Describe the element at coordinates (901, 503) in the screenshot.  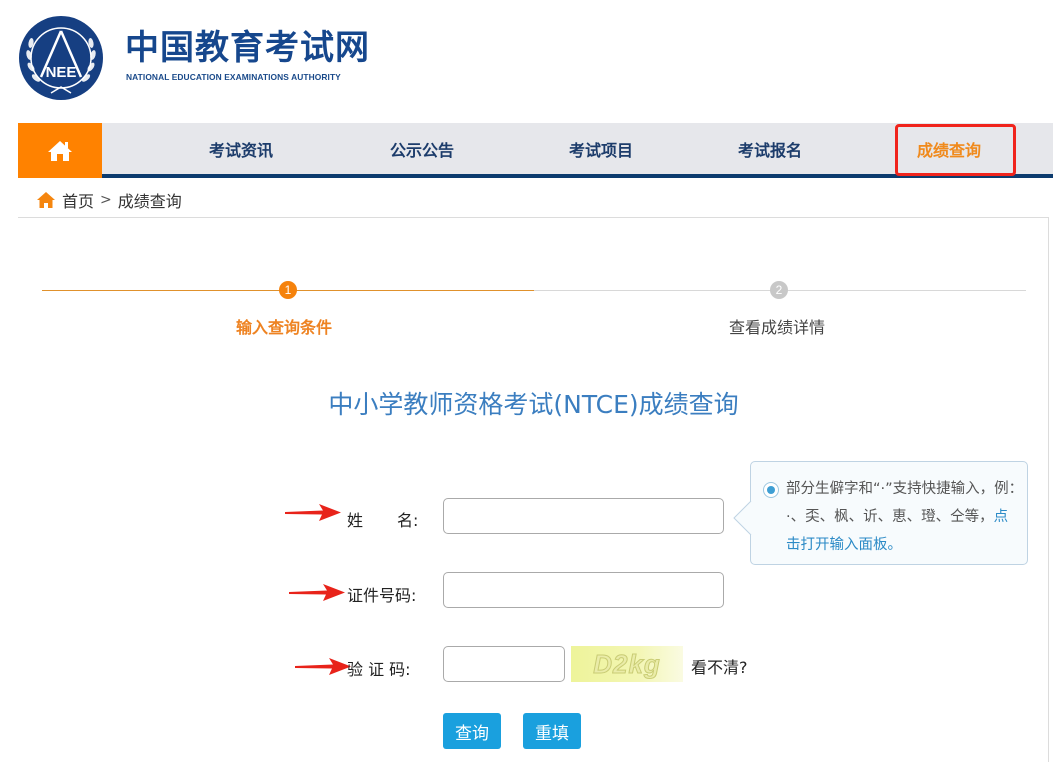
I see `tooltip-message: 部分生僻字和“·”支持快捷输入，例：·、奀、枫、䜣、恵、璒、仝等，` at that location.